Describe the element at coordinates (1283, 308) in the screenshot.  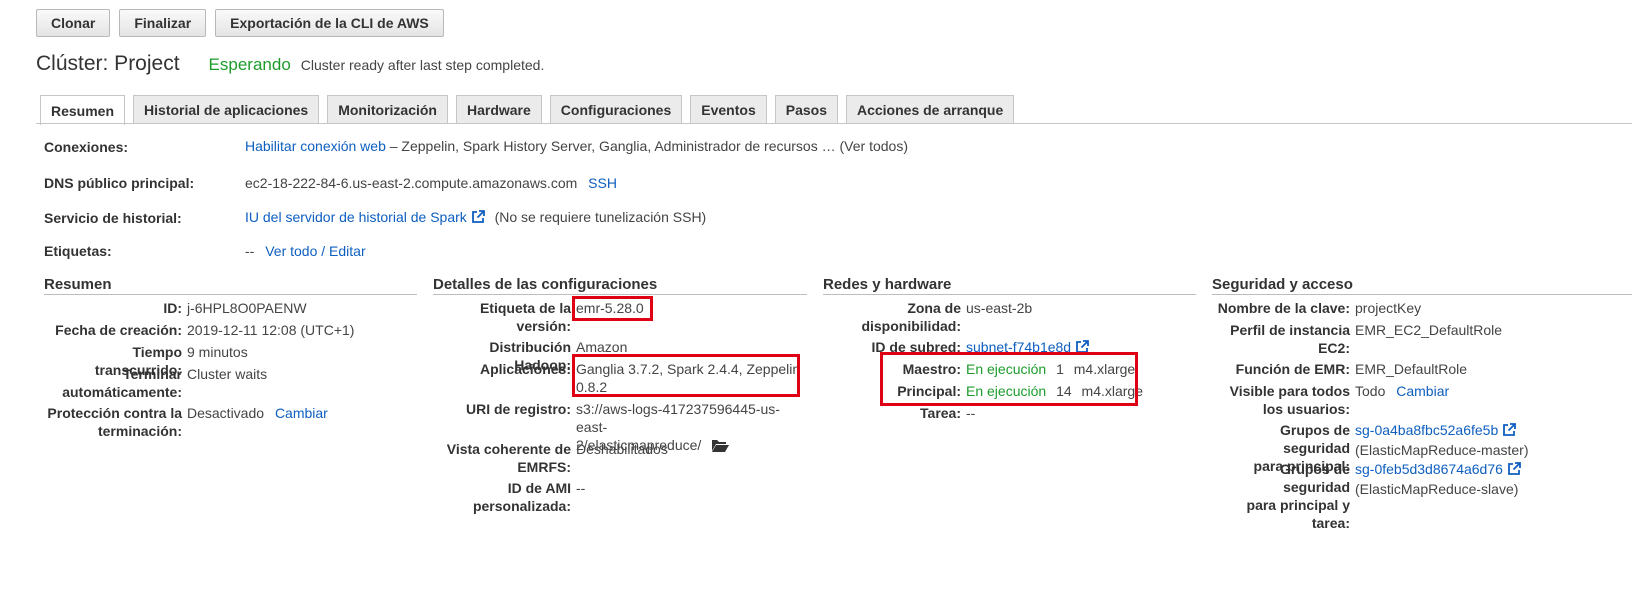
I see `key-name-label: Nombre de la clave:` at that location.